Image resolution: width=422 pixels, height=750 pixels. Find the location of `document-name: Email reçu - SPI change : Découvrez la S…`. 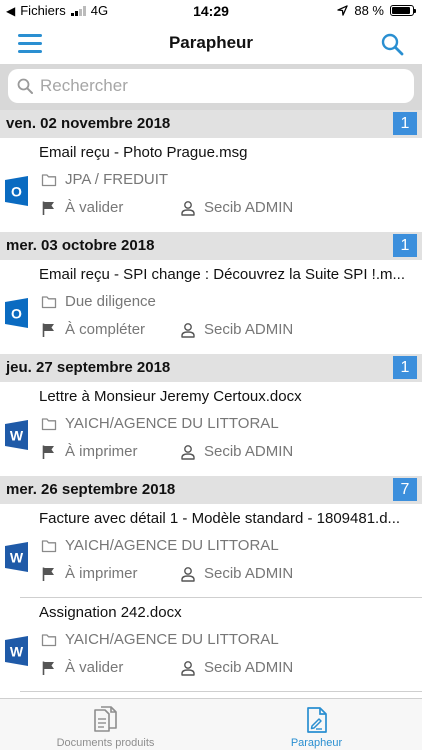

document-name: Email reçu - SPI change : Découvrez la S… is located at coordinates (222, 274).